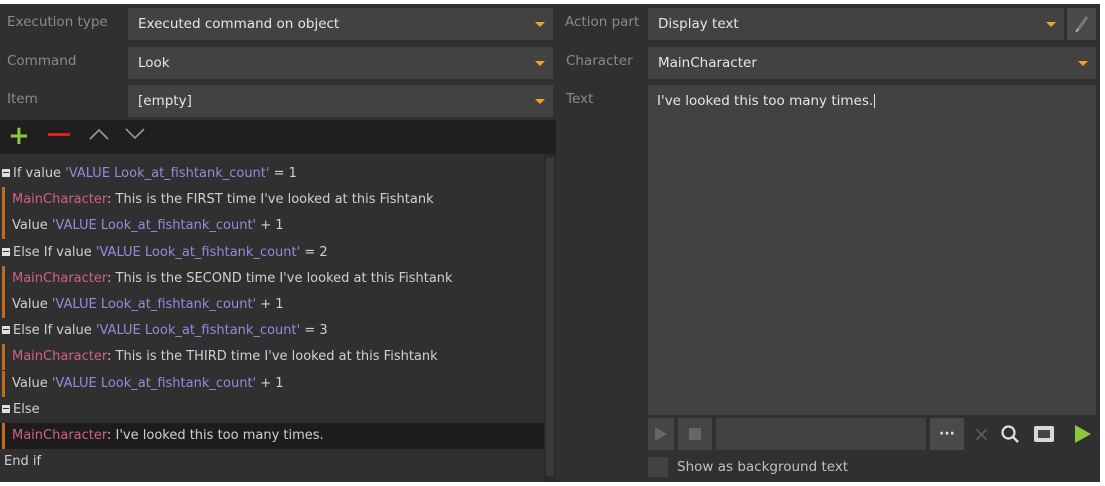  I want to click on item-select: [empty], so click(340, 101).